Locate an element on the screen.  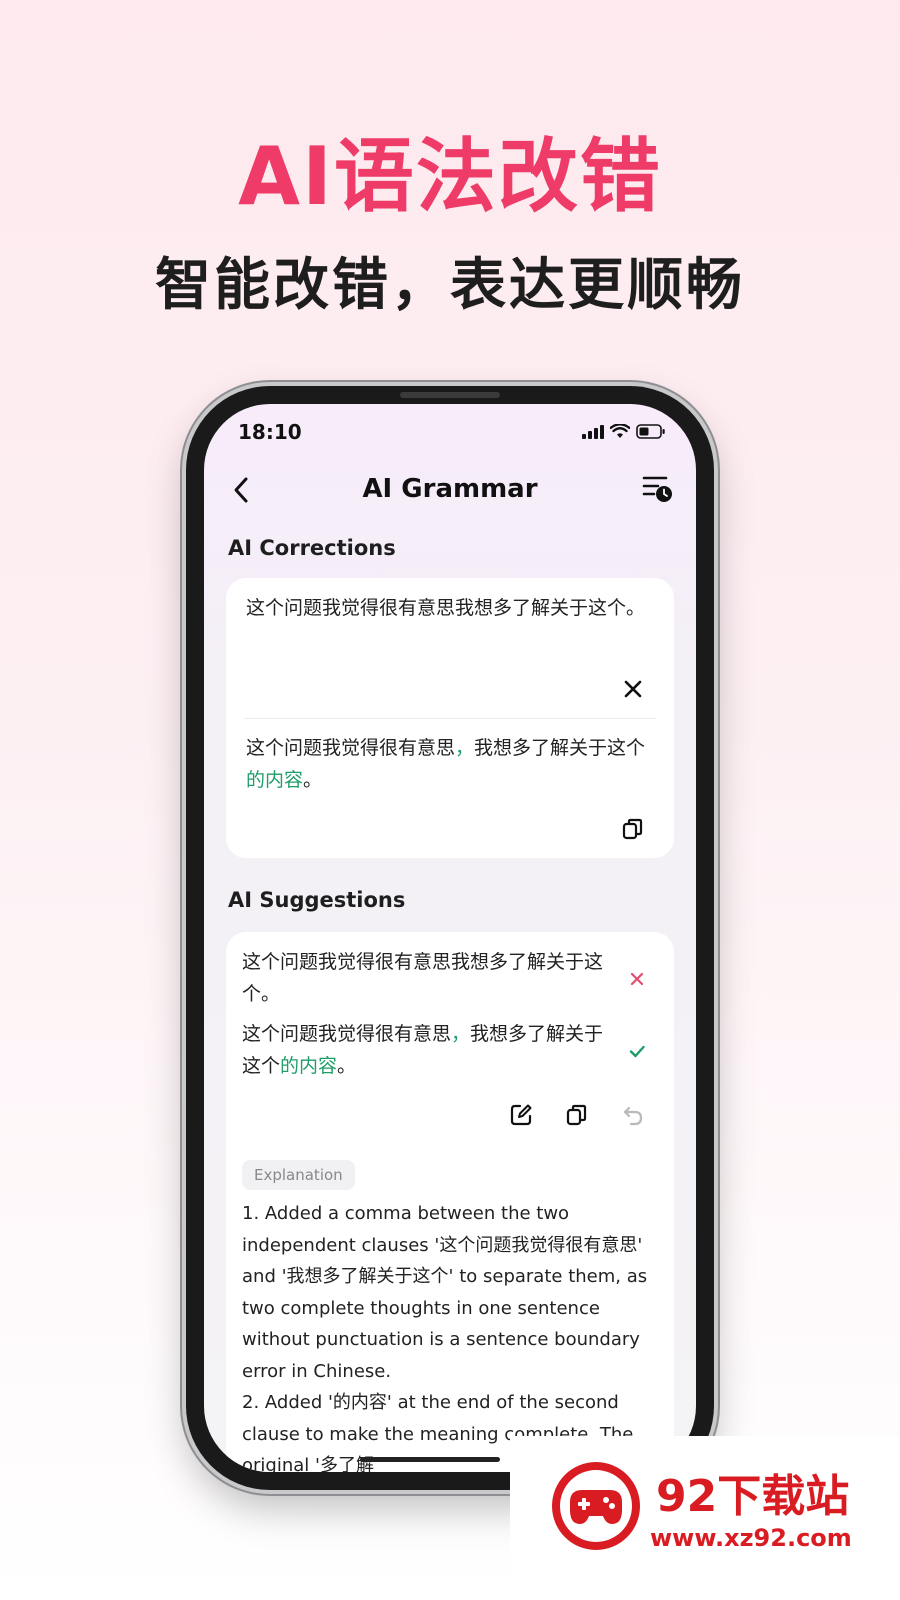
edit-icon is located at coordinates (521, 1115).